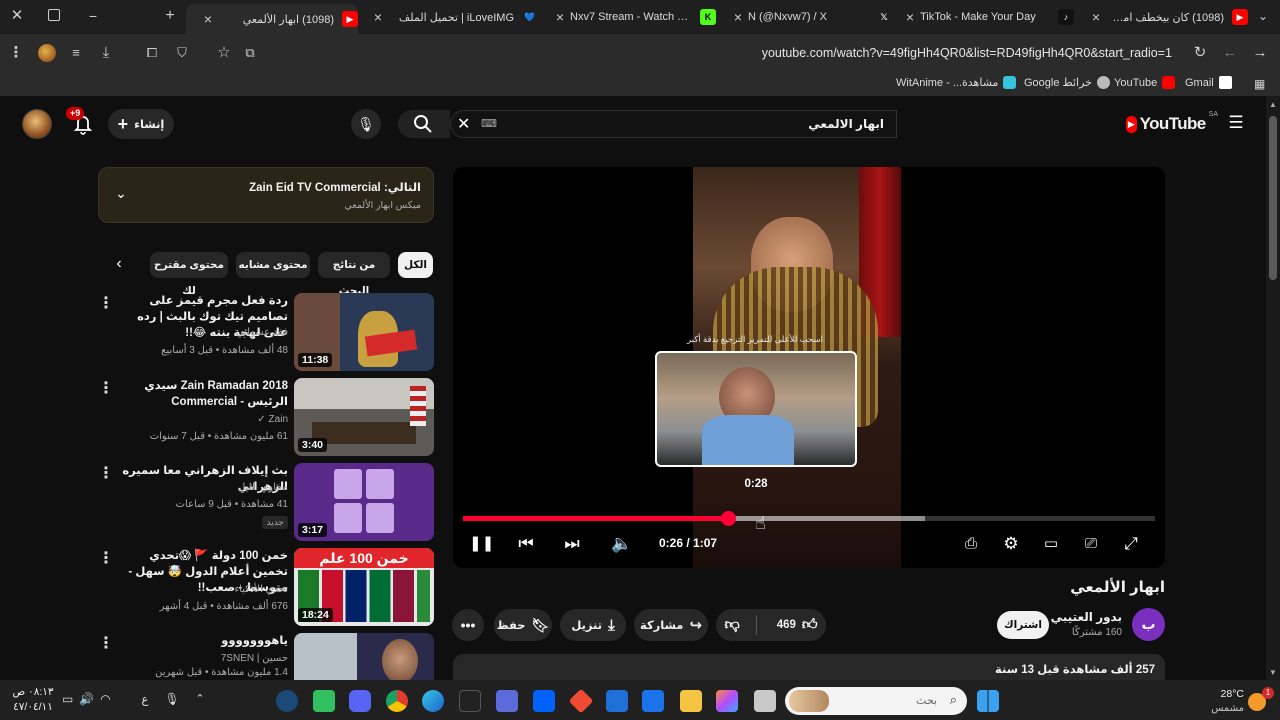  What do you see at coordinates (119, 265) in the screenshot?
I see `chips-scroll-left-icon: ‹` at bounding box center [119, 265].